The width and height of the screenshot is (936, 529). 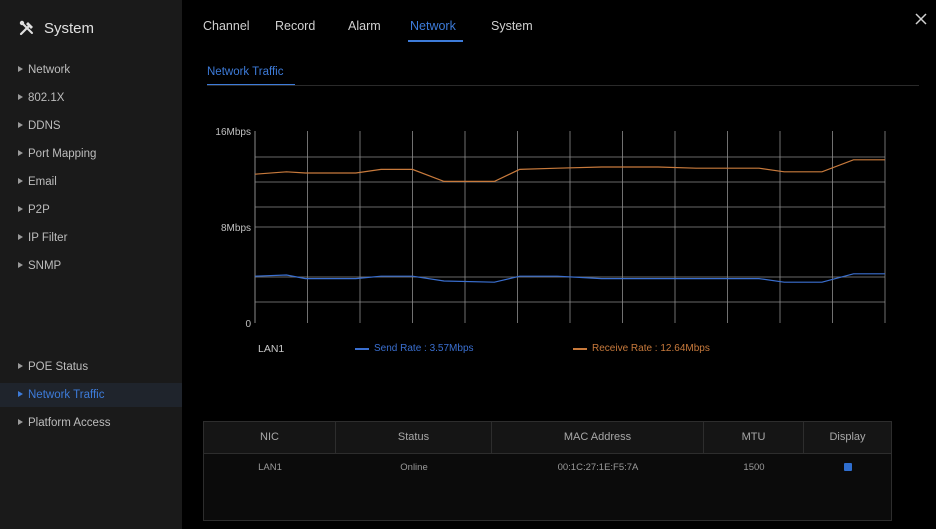 I want to click on display-checkbox, so click(x=847, y=467).